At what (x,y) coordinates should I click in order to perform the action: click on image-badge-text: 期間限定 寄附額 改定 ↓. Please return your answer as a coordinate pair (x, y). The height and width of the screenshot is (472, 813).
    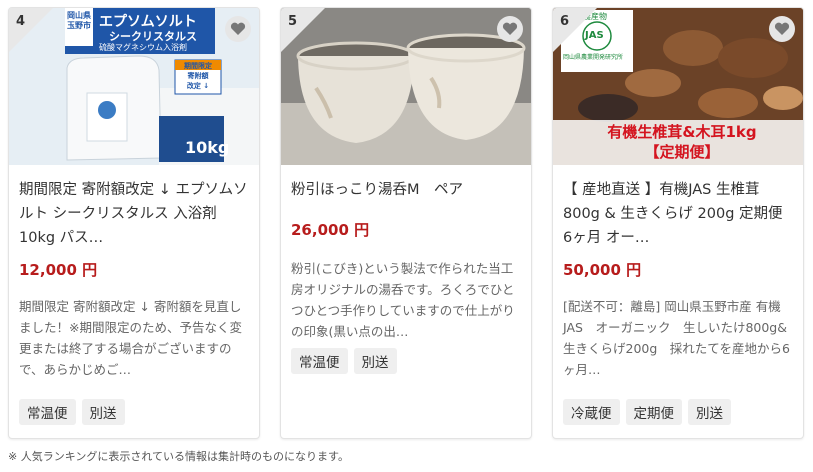
    Looking at the image, I should click on (198, 76).